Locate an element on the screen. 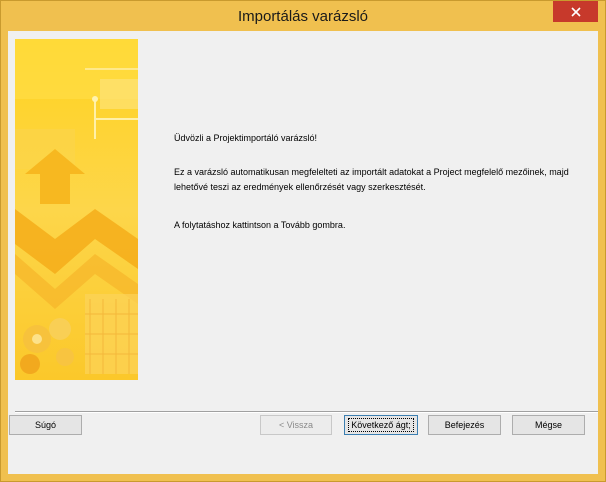  window-title: Importálás varázsló is located at coordinates (303, 16).